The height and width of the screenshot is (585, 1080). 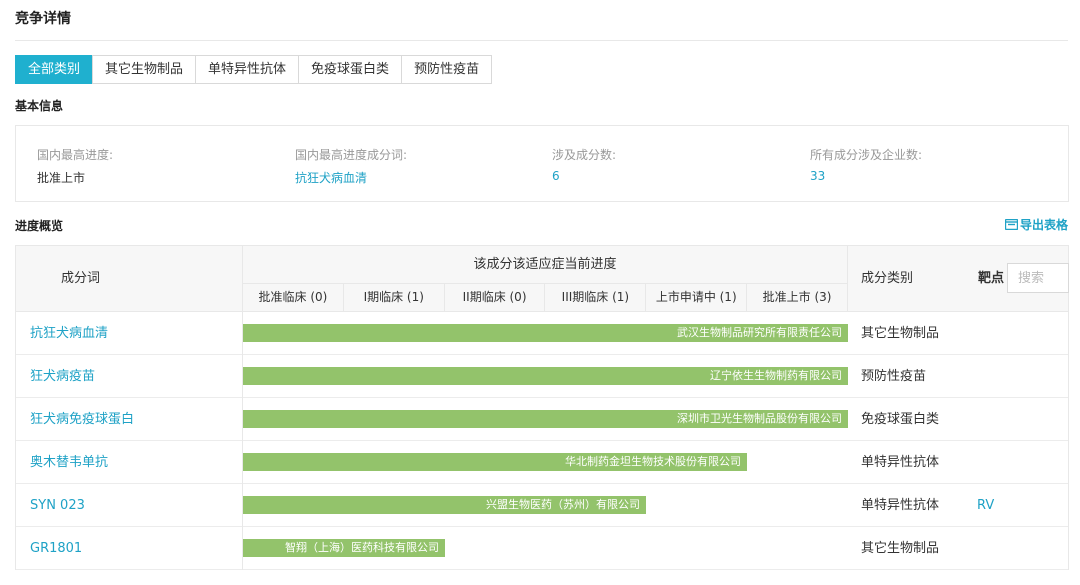 I want to click on header-progress-title: 该成分该适应症当前进度, so click(x=545, y=265).